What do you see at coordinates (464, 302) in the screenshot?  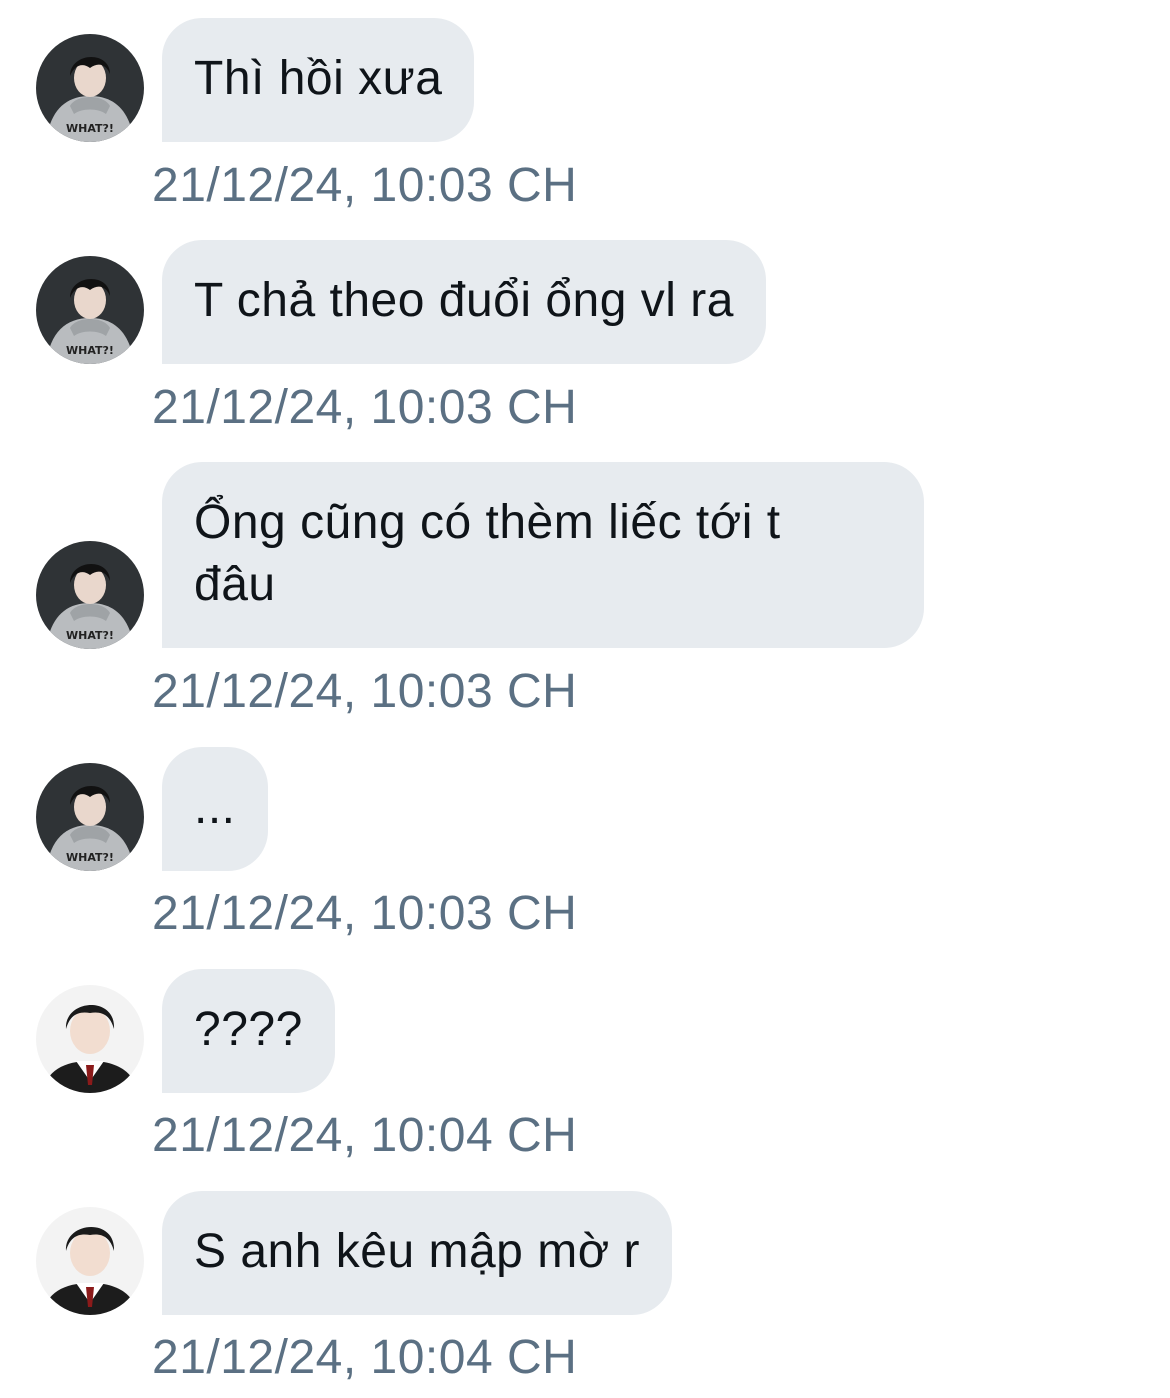 I see `message-bubble: T chả theo đuổi ổng vl ra` at bounding box center [464, 302].